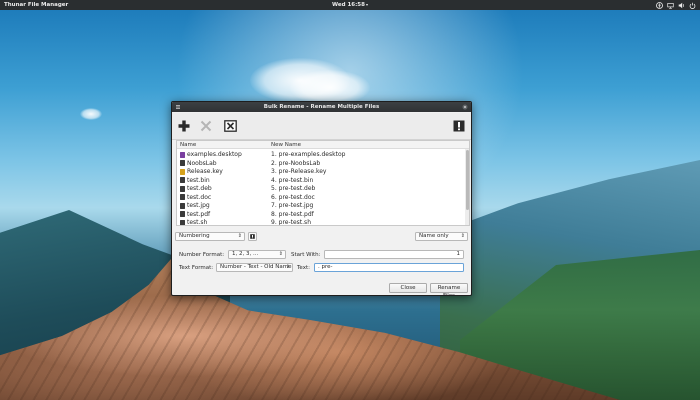 This screenshot has width=700, height=400. Describe the element at coordinates (214, 154) in the screenshot. I see `file-name-text: examples.desktop` at that location.